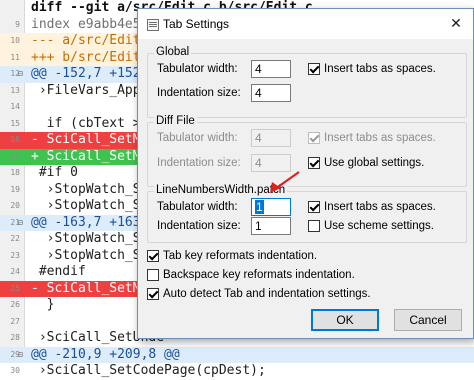 This screenshot has height=380, width=474. What do you see at coordinates (173, 52) in the screenshot?
I see `global-group-label: Global` at bounding box center [173, 52].